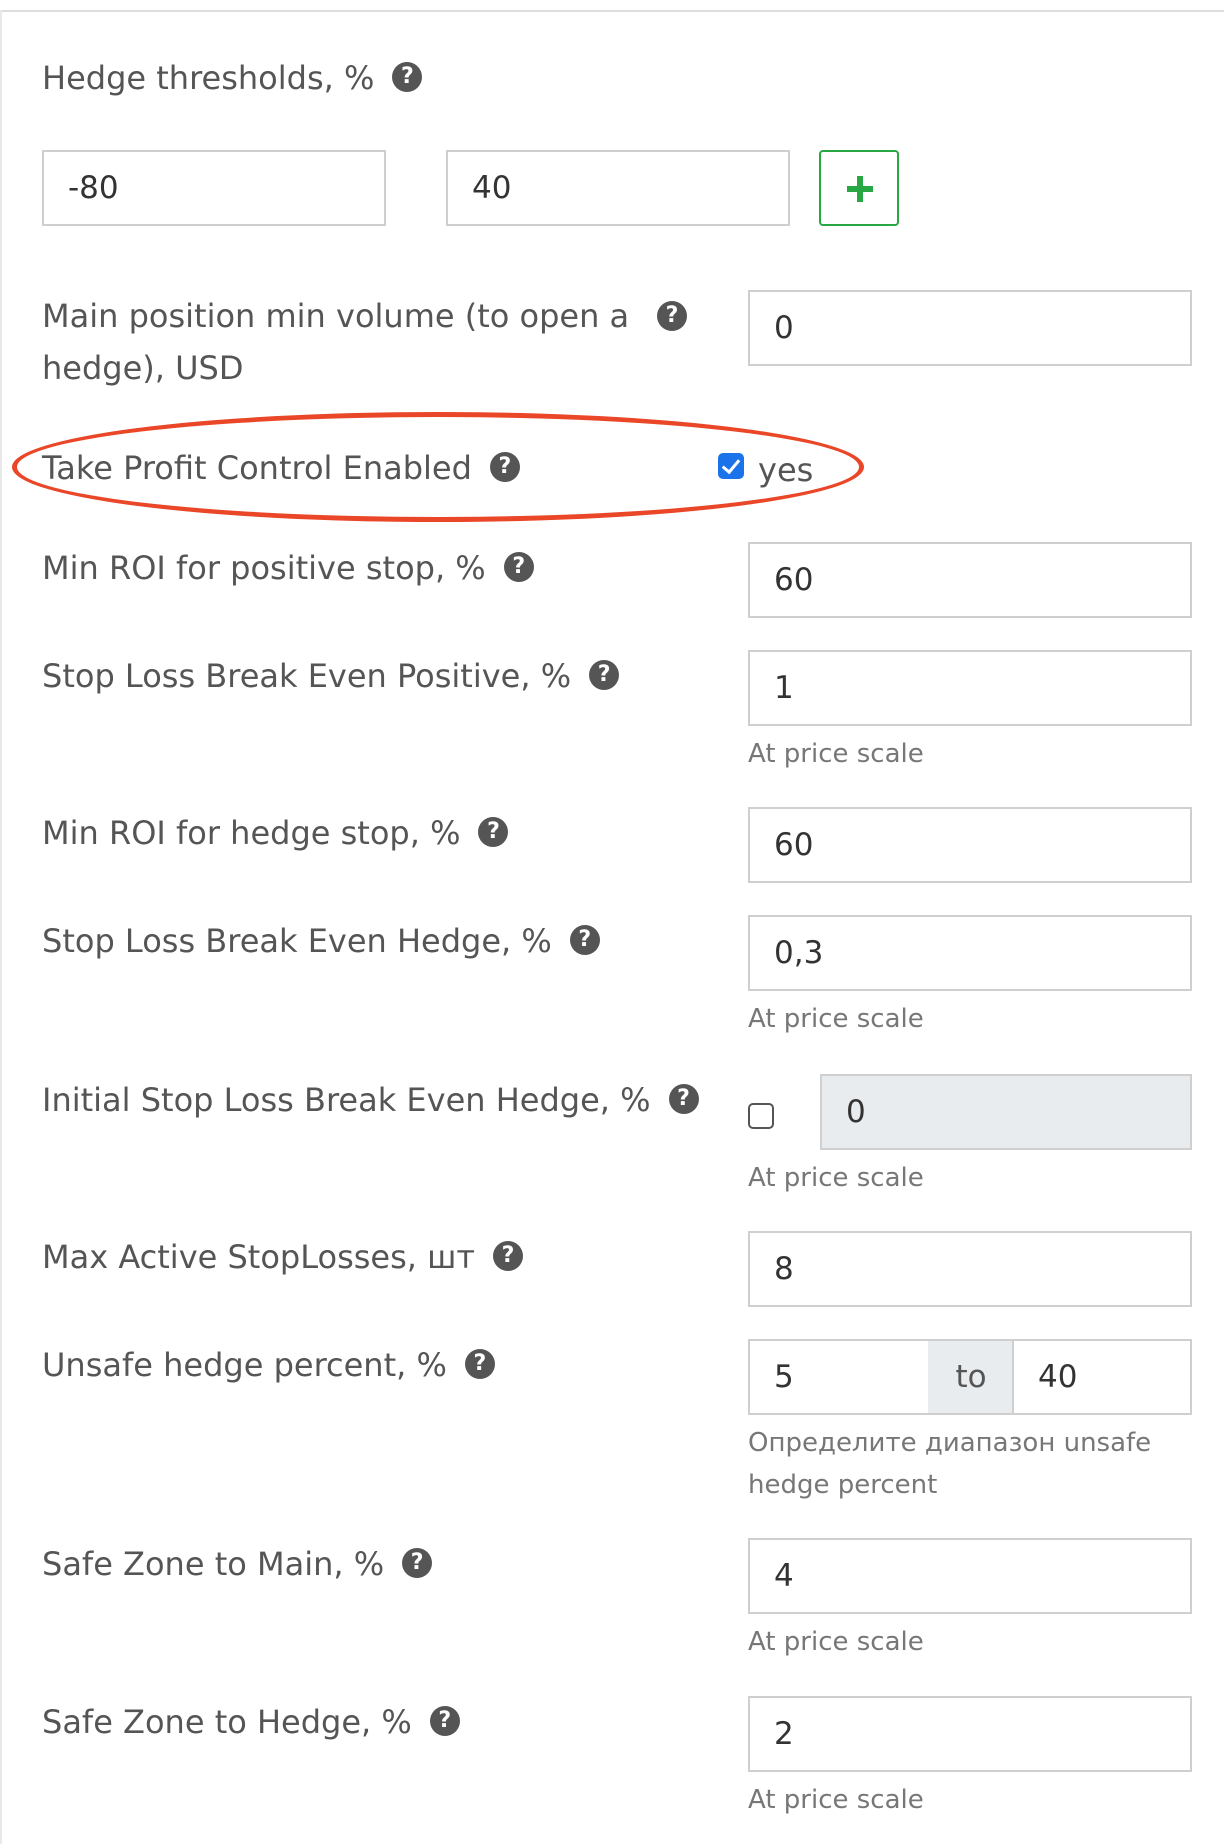 The height and width of the screenshot is (1844, 1224). What do you see at coordinates (970, 953) in the screenshot?
I see `sl-break-even-hedge-input: 0,3` at bounding box center [970, 953].